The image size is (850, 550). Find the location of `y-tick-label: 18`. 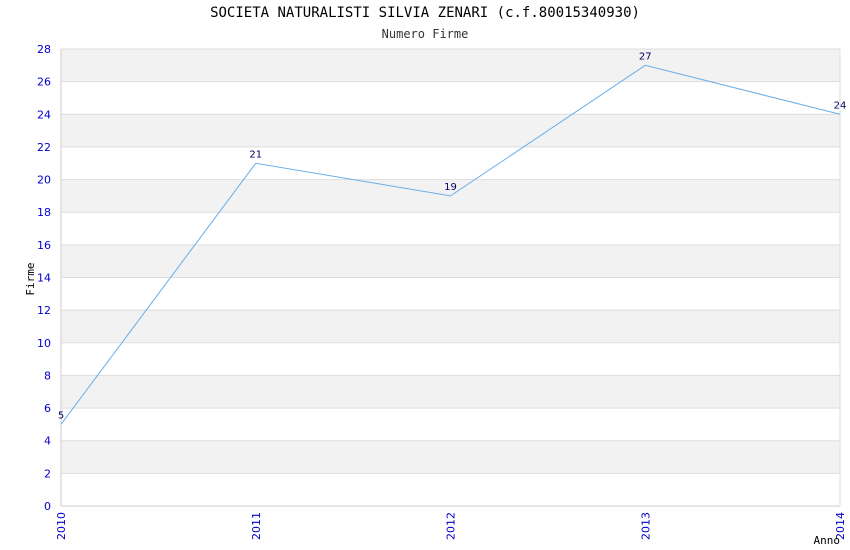

y-tick-label: 18 is located at coordinates (44, 212).